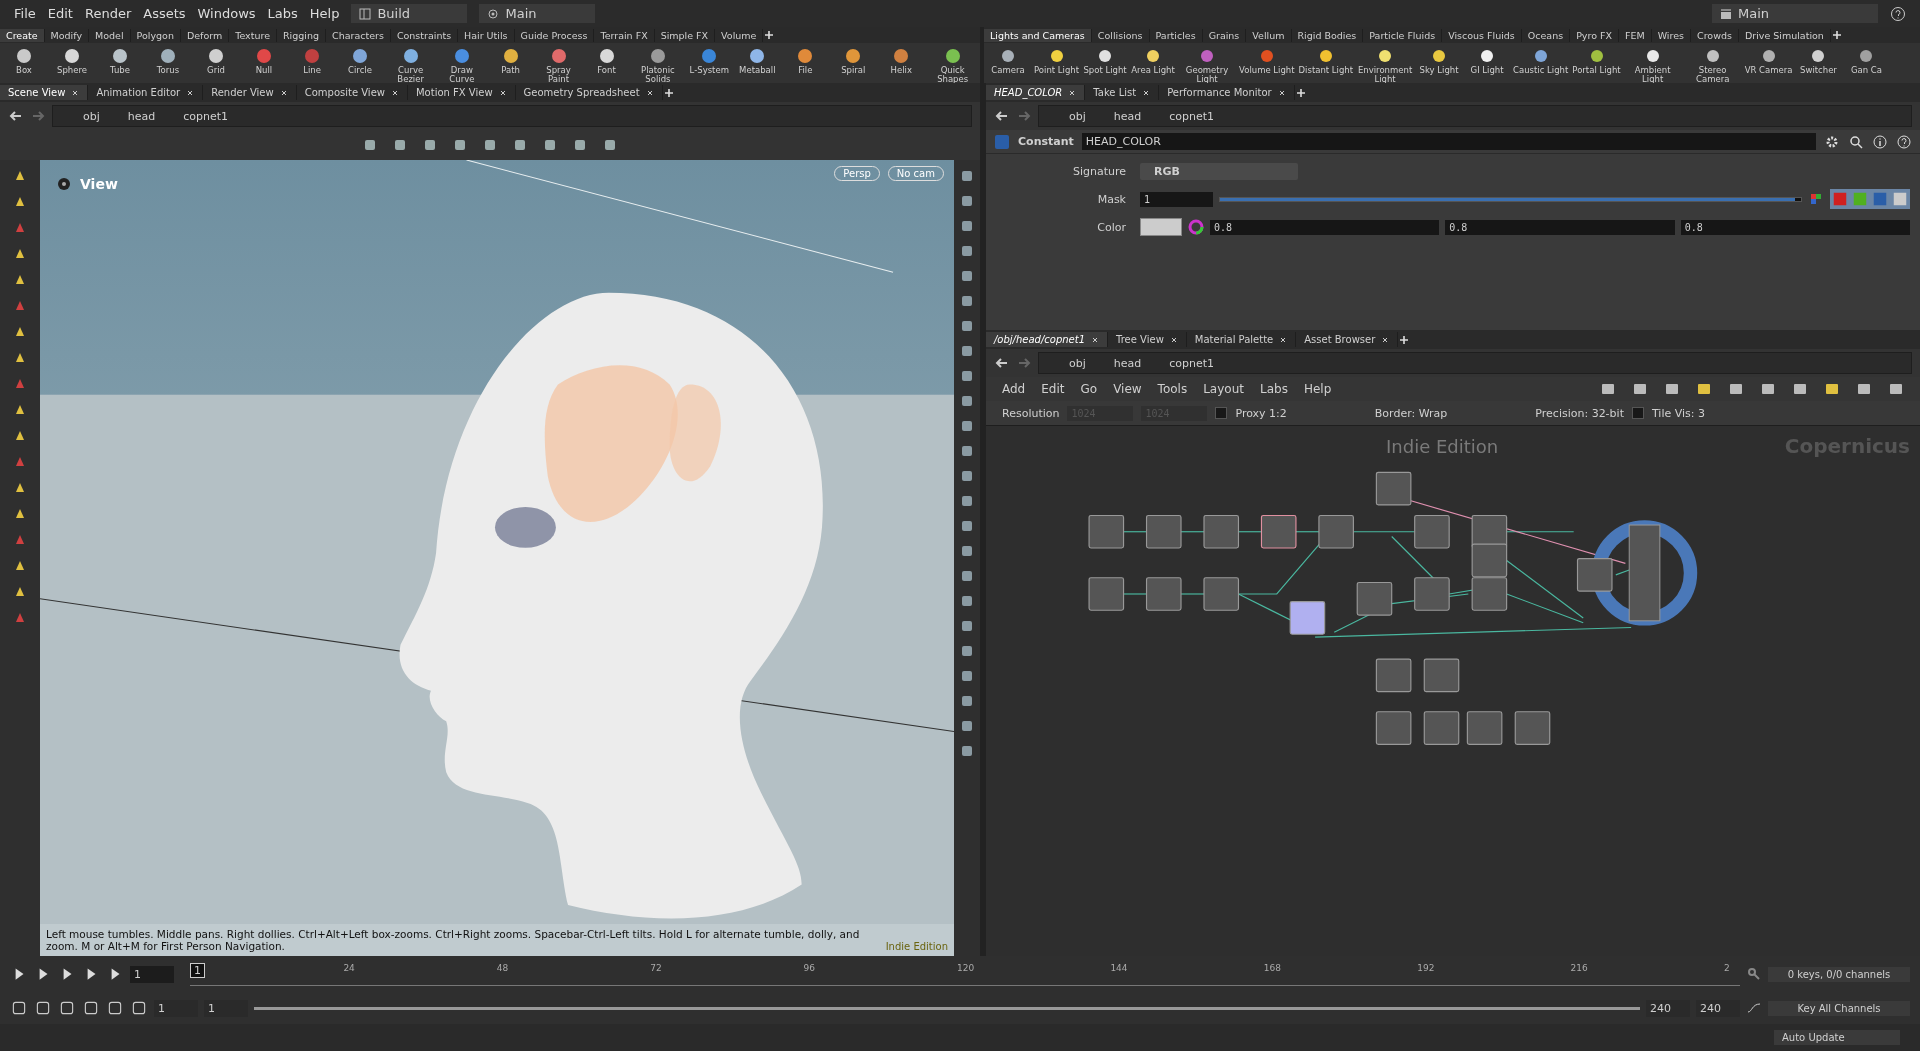  Describe the element at coordinates (757, 60) in the screenshot. I see `shelf-tool: Metaball` at that location.